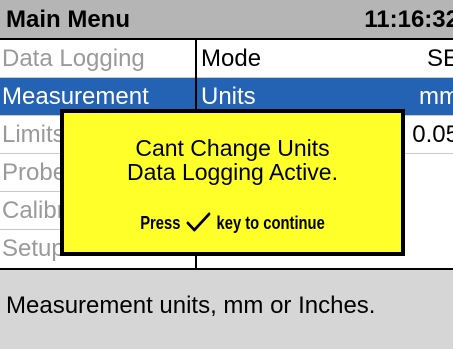  I want to click on dialog-message-line1: Cant Change Units, so click(232, 148).